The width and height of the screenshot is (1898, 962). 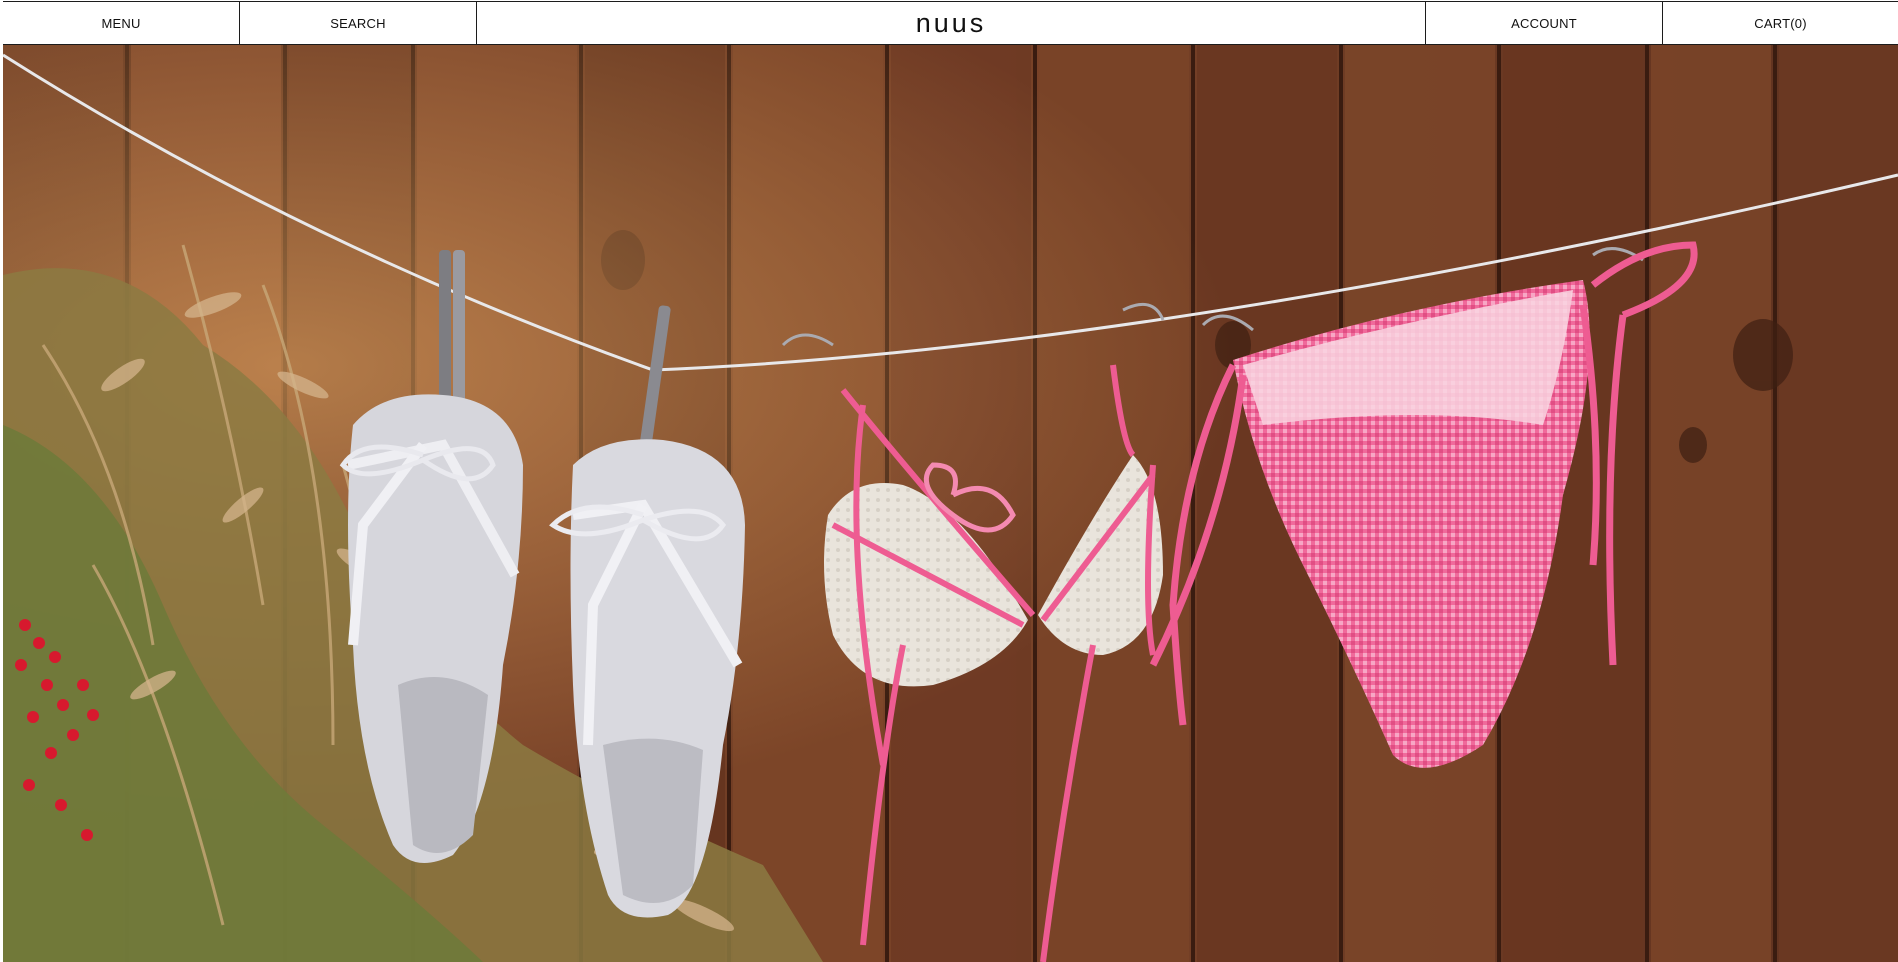 I want to click on brand-logo: nuus, so click(x=951, y=23).